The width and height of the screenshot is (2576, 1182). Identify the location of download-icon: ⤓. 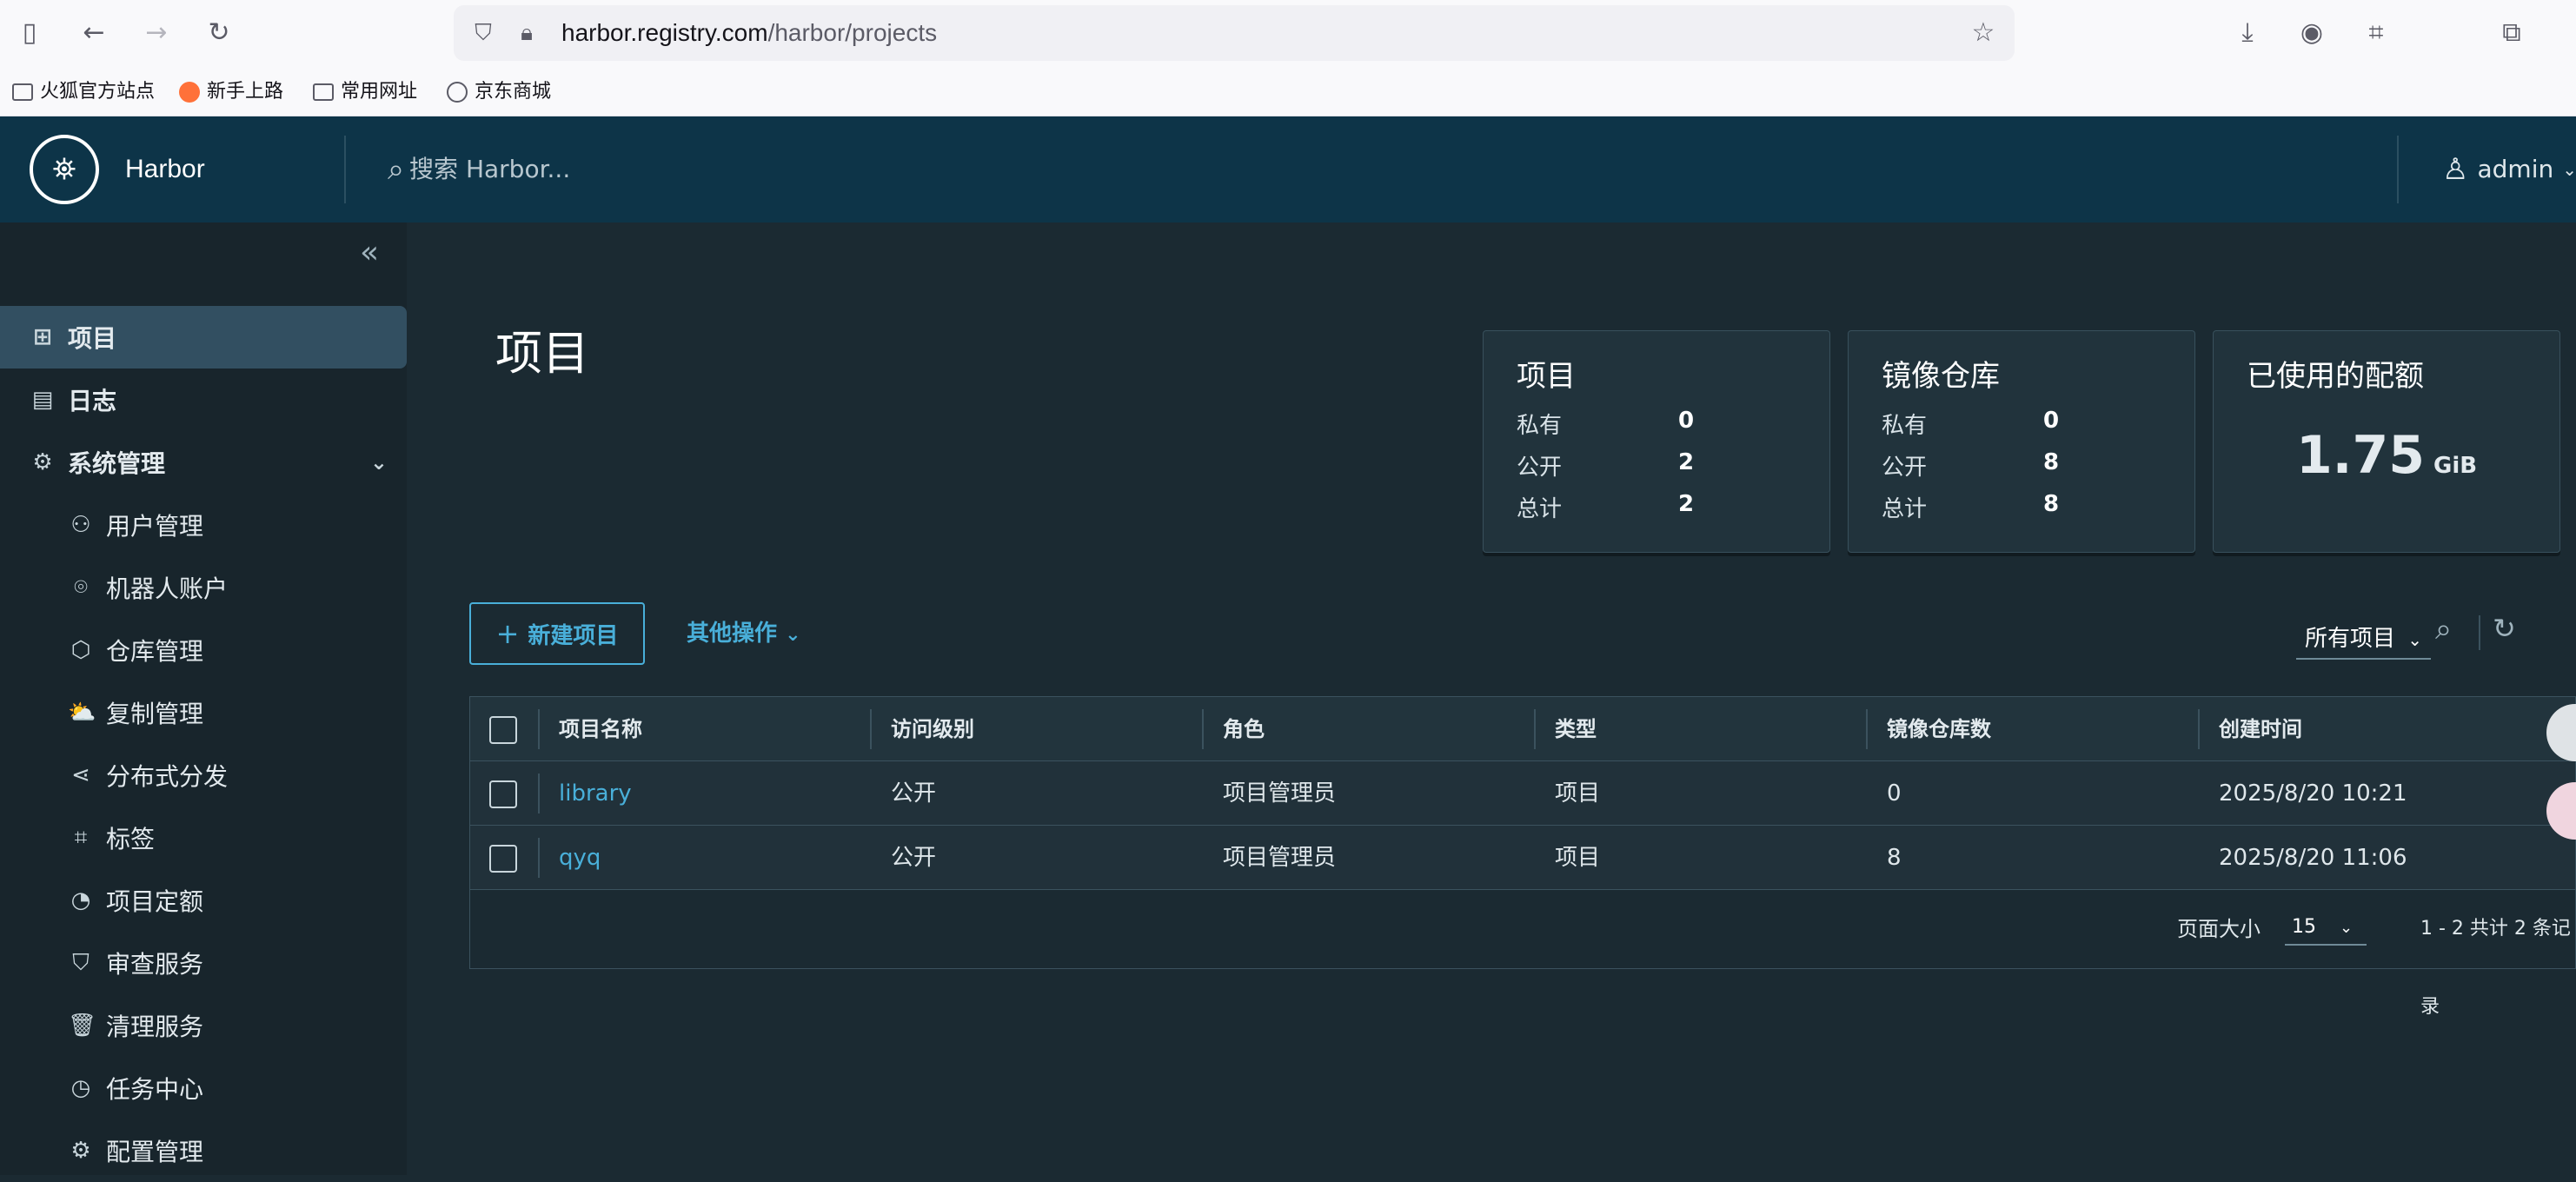
(2247, 33).